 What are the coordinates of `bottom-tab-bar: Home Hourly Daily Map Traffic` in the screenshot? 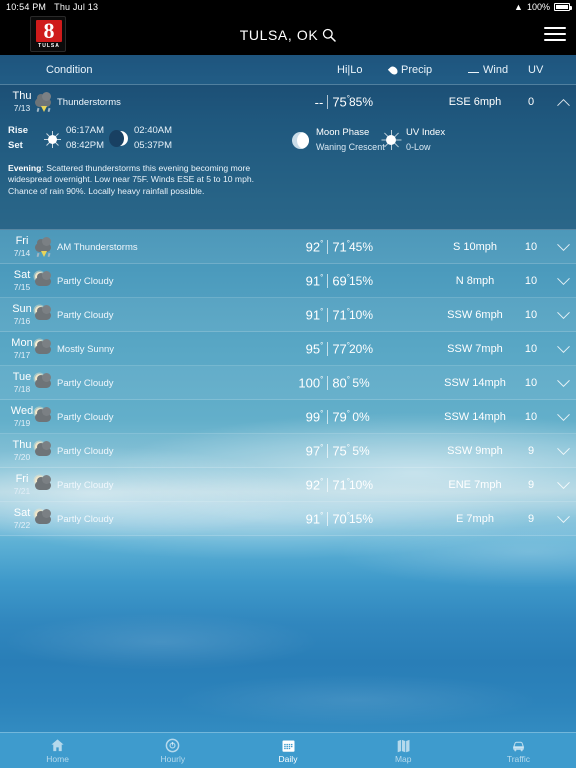 It's located at (288, 750).